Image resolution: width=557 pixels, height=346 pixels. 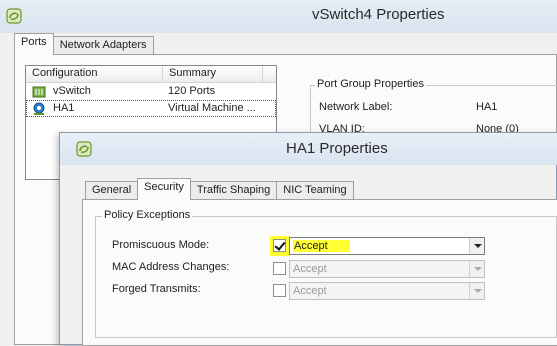 I want to click on mac-address-changes-checkbox, so click(x=279, y=268).